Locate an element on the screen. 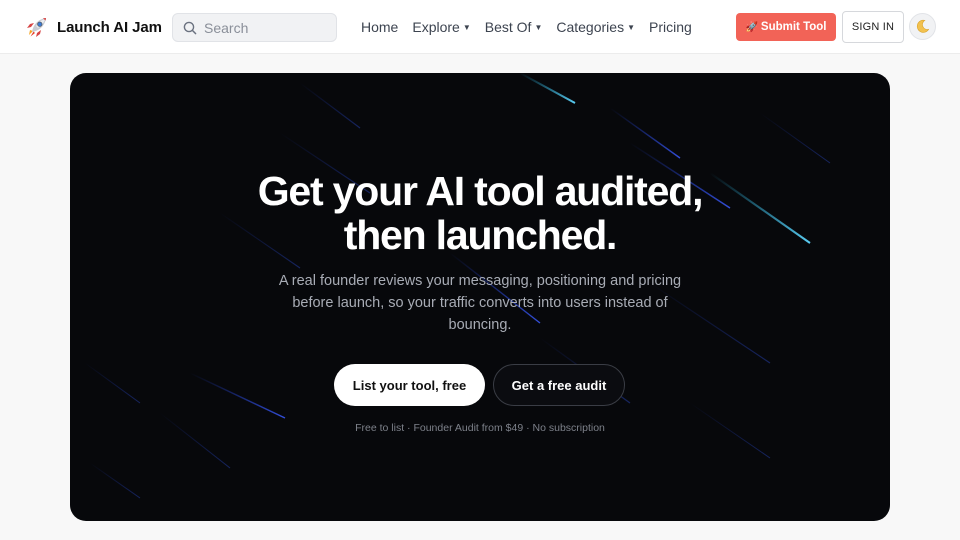 Image resolution: width=960 pixels, height=540 pixels. hero-title: Get your AI tool audited, then launched. is located at coordinates (480, 213).